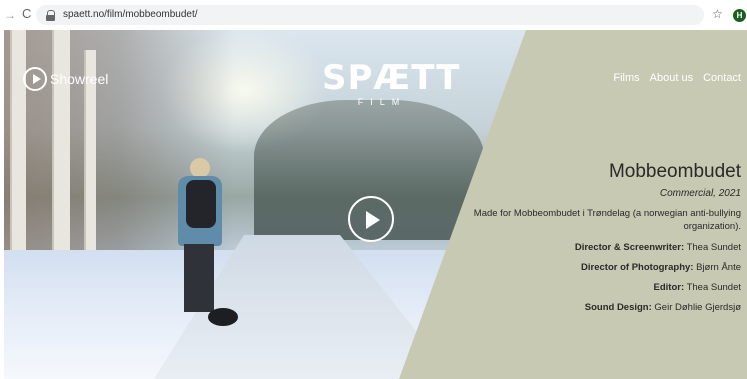 This screenshot has width=747, height=379. Describe the element at coordinates (674, 171) in the screenshot. I see `film-title: Mobbeombudet` at that location.